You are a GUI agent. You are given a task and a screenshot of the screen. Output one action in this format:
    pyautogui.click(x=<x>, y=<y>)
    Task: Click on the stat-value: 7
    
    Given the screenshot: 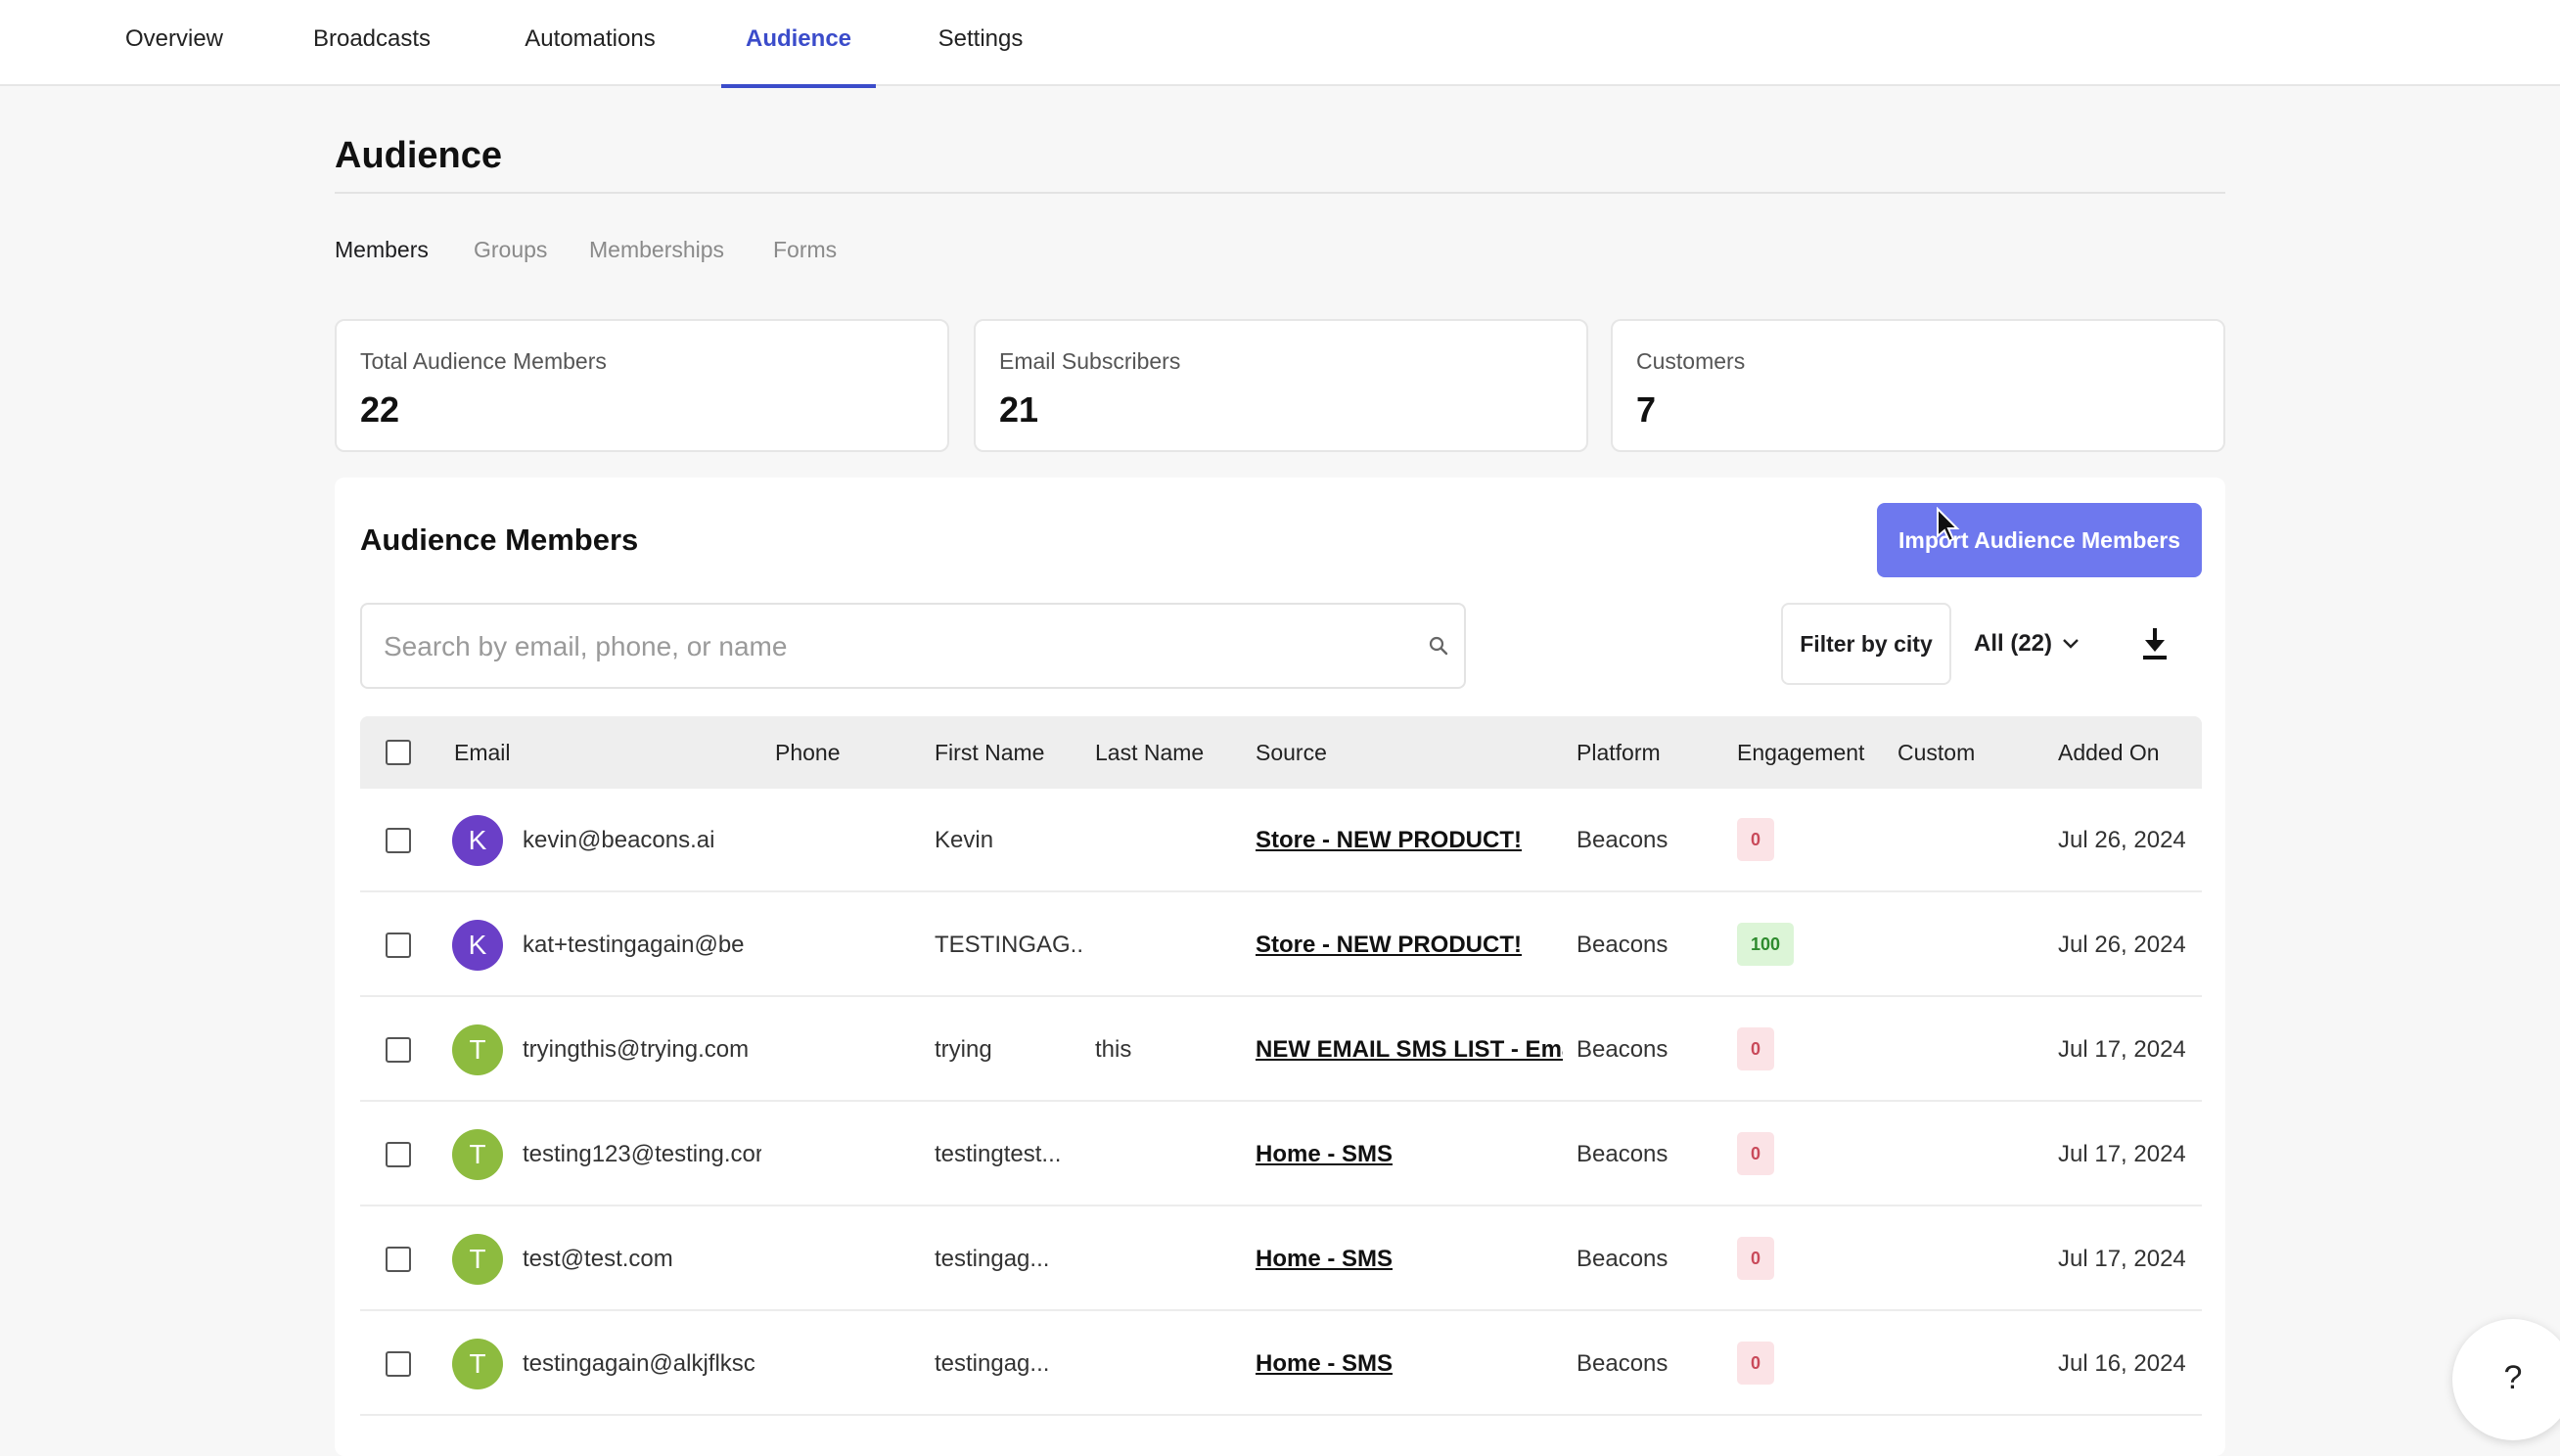 What is the action you would take?
    pyautogui.click(x=1646, y=409)
    